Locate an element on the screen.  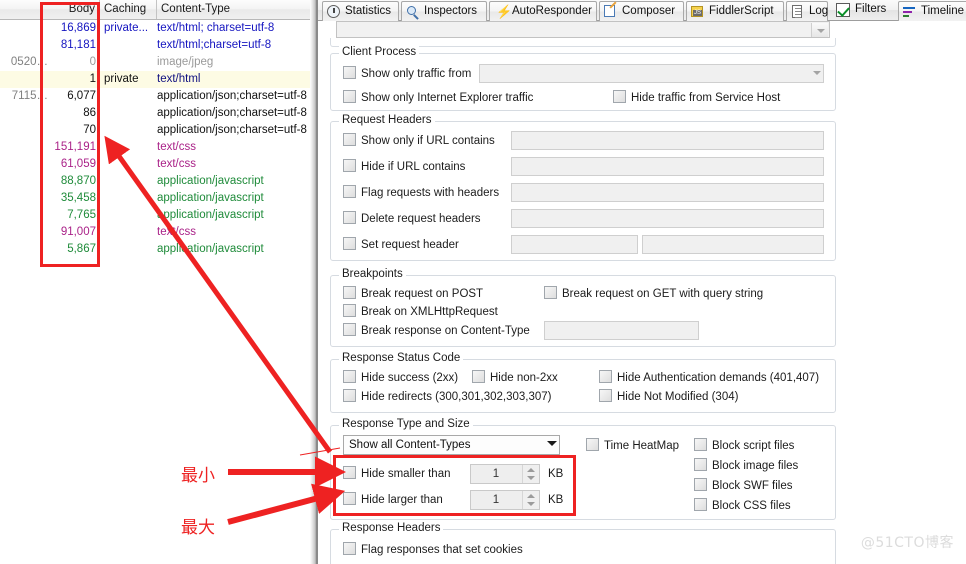
tab-composer: Composer is located at coordinates (641, 11).